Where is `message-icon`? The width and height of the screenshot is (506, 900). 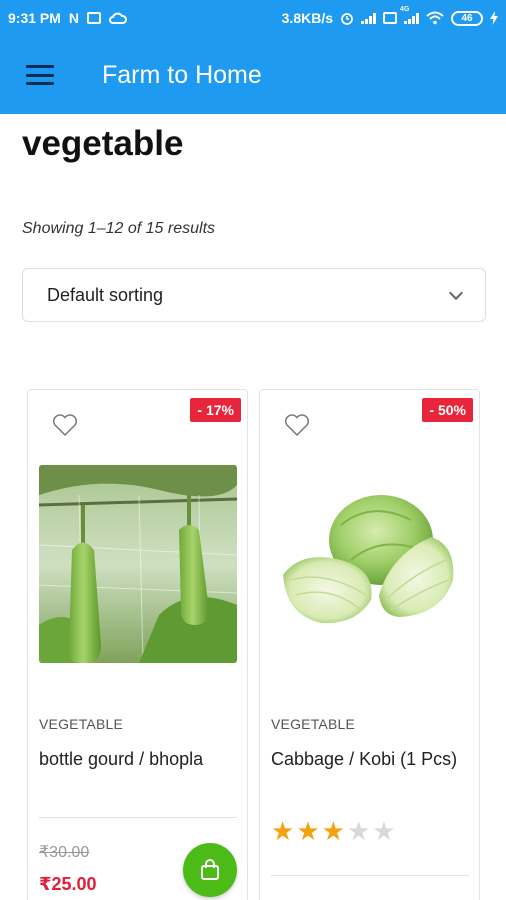
message-icon is located at coordinates (94, 18).